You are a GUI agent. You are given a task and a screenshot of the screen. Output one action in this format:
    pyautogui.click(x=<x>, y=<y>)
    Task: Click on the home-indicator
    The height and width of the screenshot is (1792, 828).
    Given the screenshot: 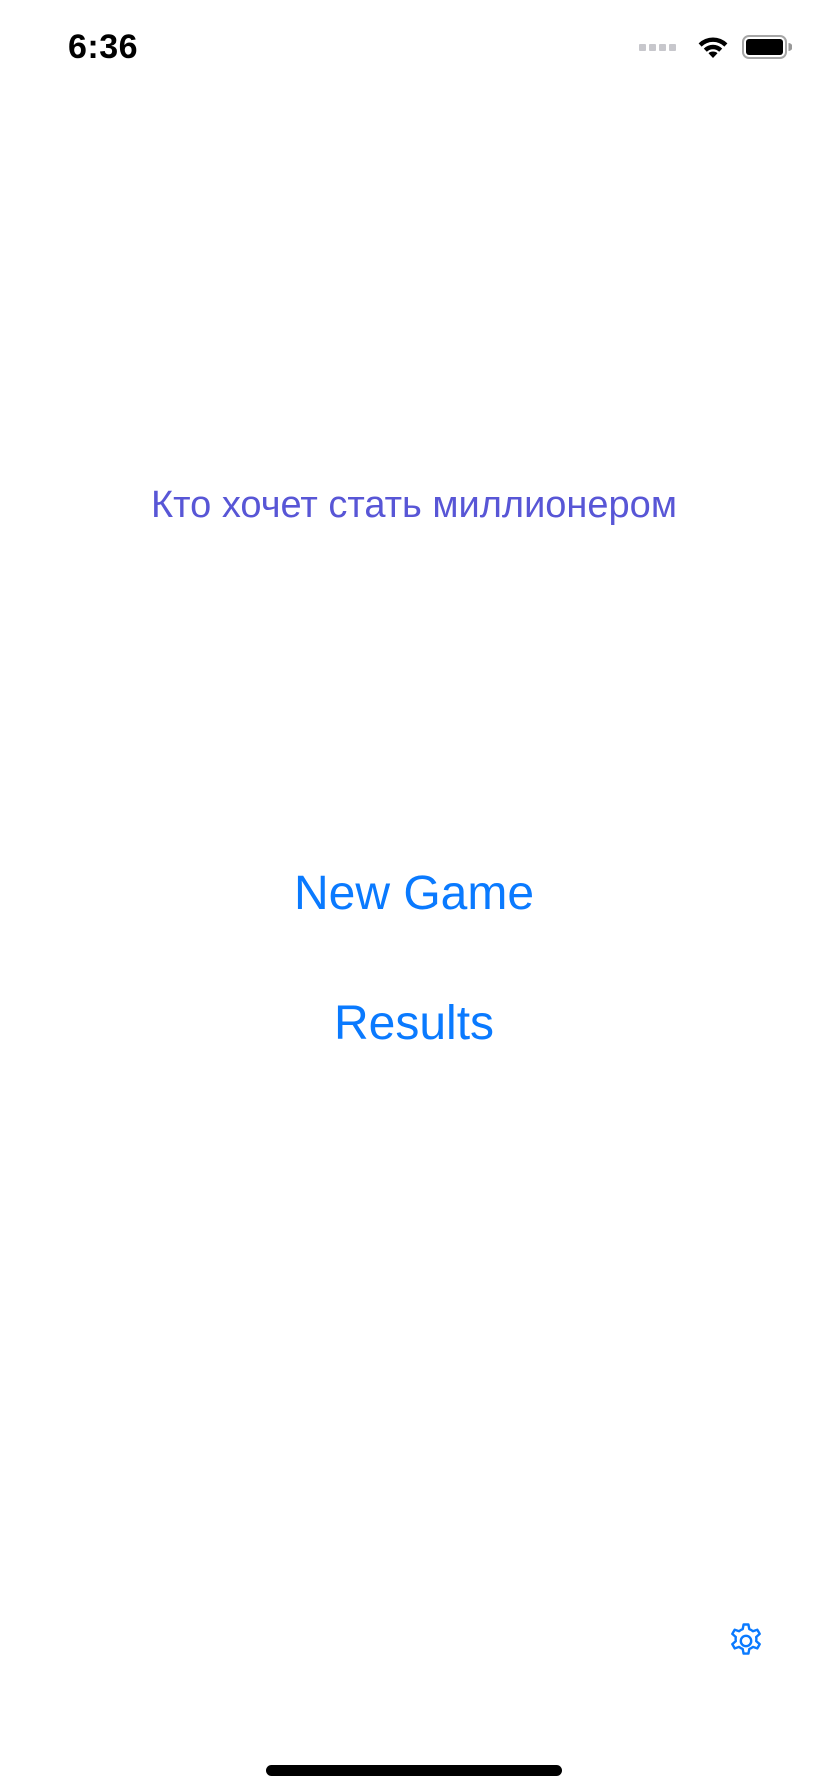 What is the action you would take?
    pyautogui.click(x=414, y=1770)
    